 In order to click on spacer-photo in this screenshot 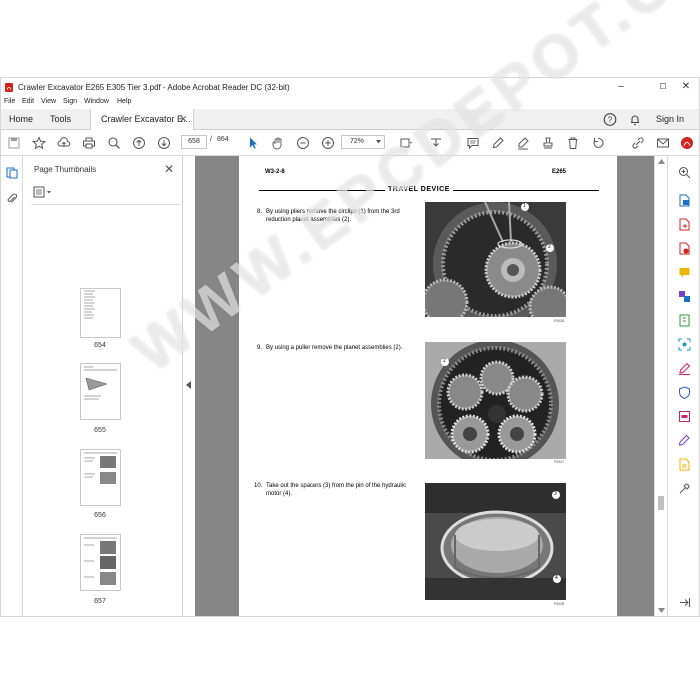, I will do `click(495, 541)`.